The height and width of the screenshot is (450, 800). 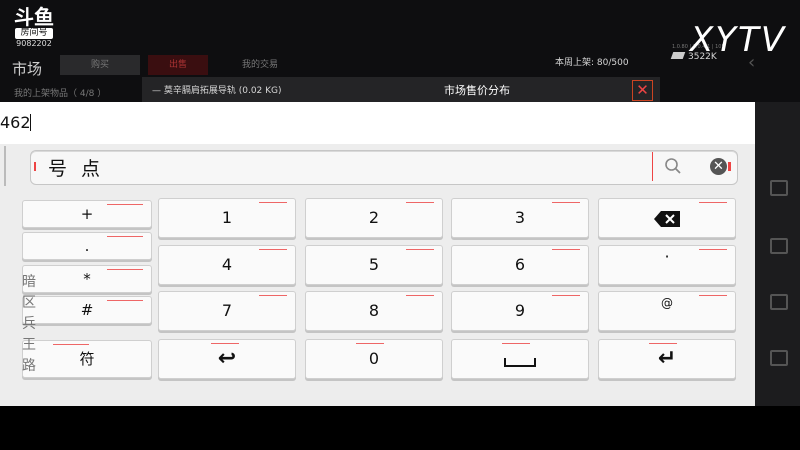 I want to click on key-label: ↵, so click(x=667, y=358).